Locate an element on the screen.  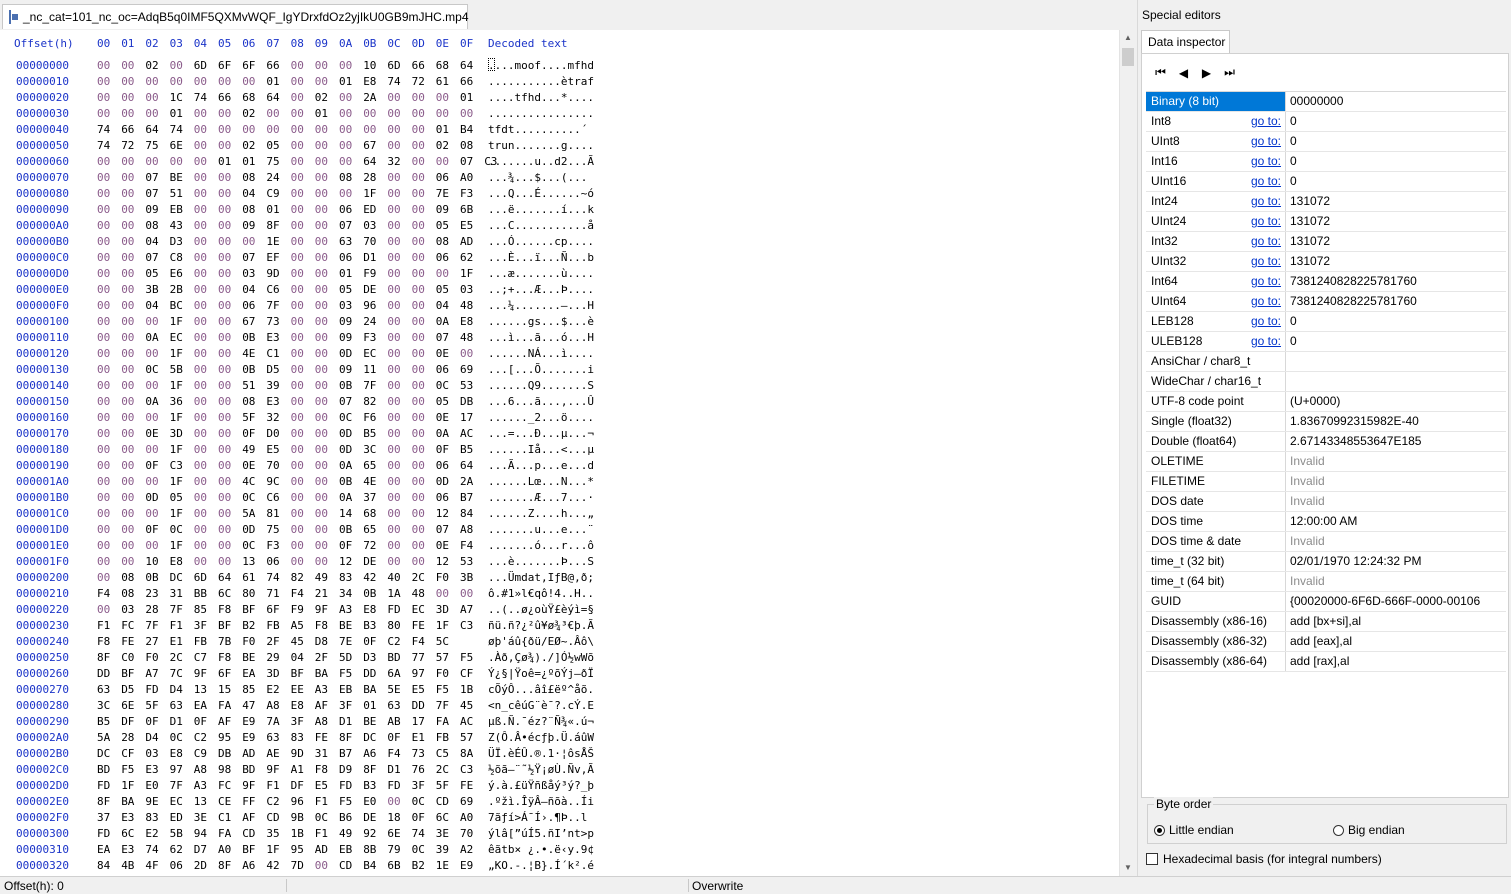
hex-byte: 74 is located at coordinates (151, 850).